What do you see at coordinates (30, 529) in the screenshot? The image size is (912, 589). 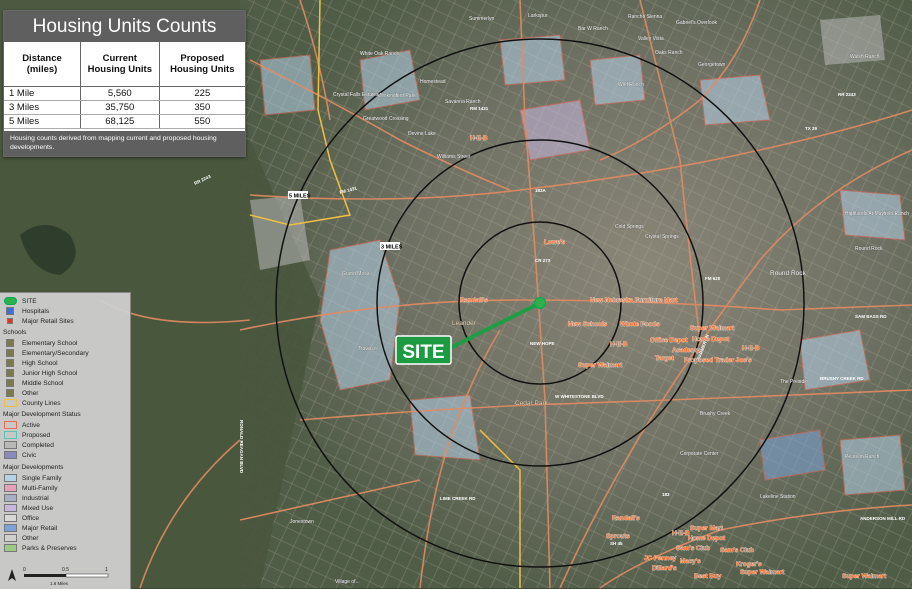 I see `legend-dev-item: Major Retail` at bounding box center [30, 529].